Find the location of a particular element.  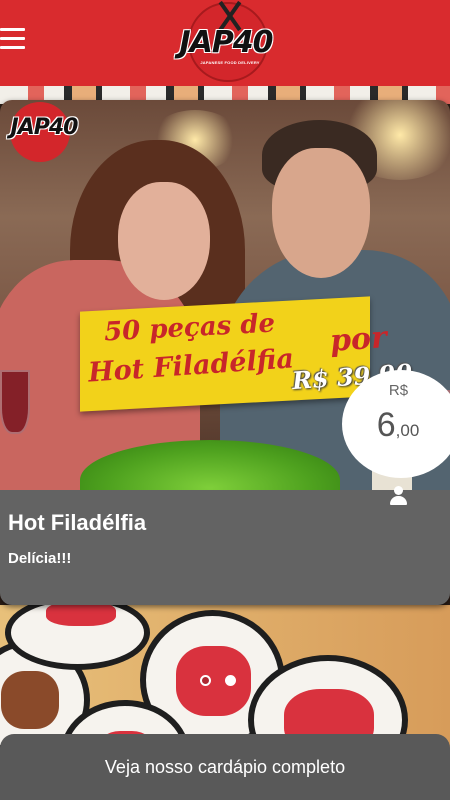

carousel-indicators is located at coordinates (225, 682).